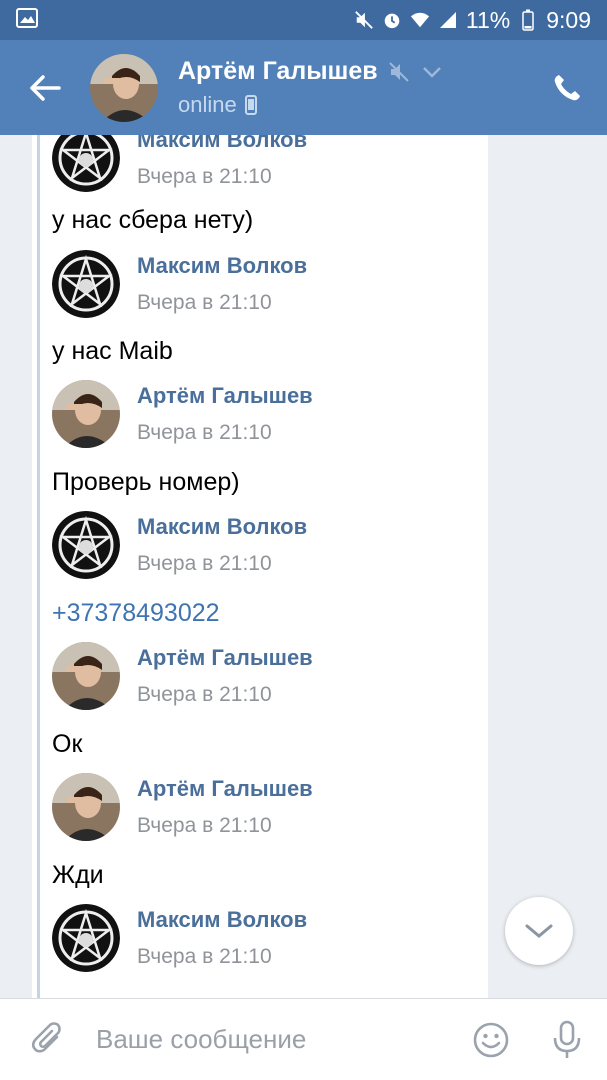 The height and width of the screenshot is (1080, 607). I want to click on call-button, so click(567, 87).